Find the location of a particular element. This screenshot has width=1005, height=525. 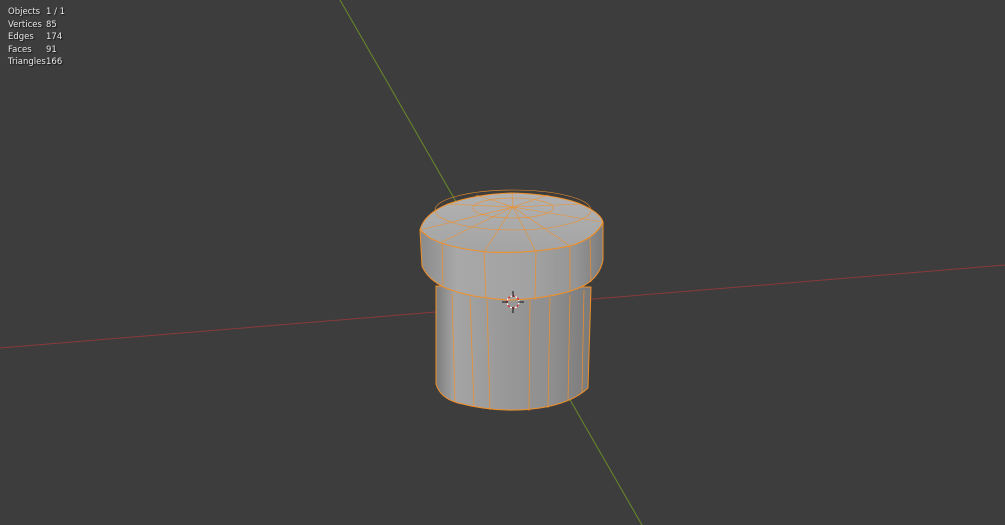

stat-label: Edges is located at coordinates (21, 37).